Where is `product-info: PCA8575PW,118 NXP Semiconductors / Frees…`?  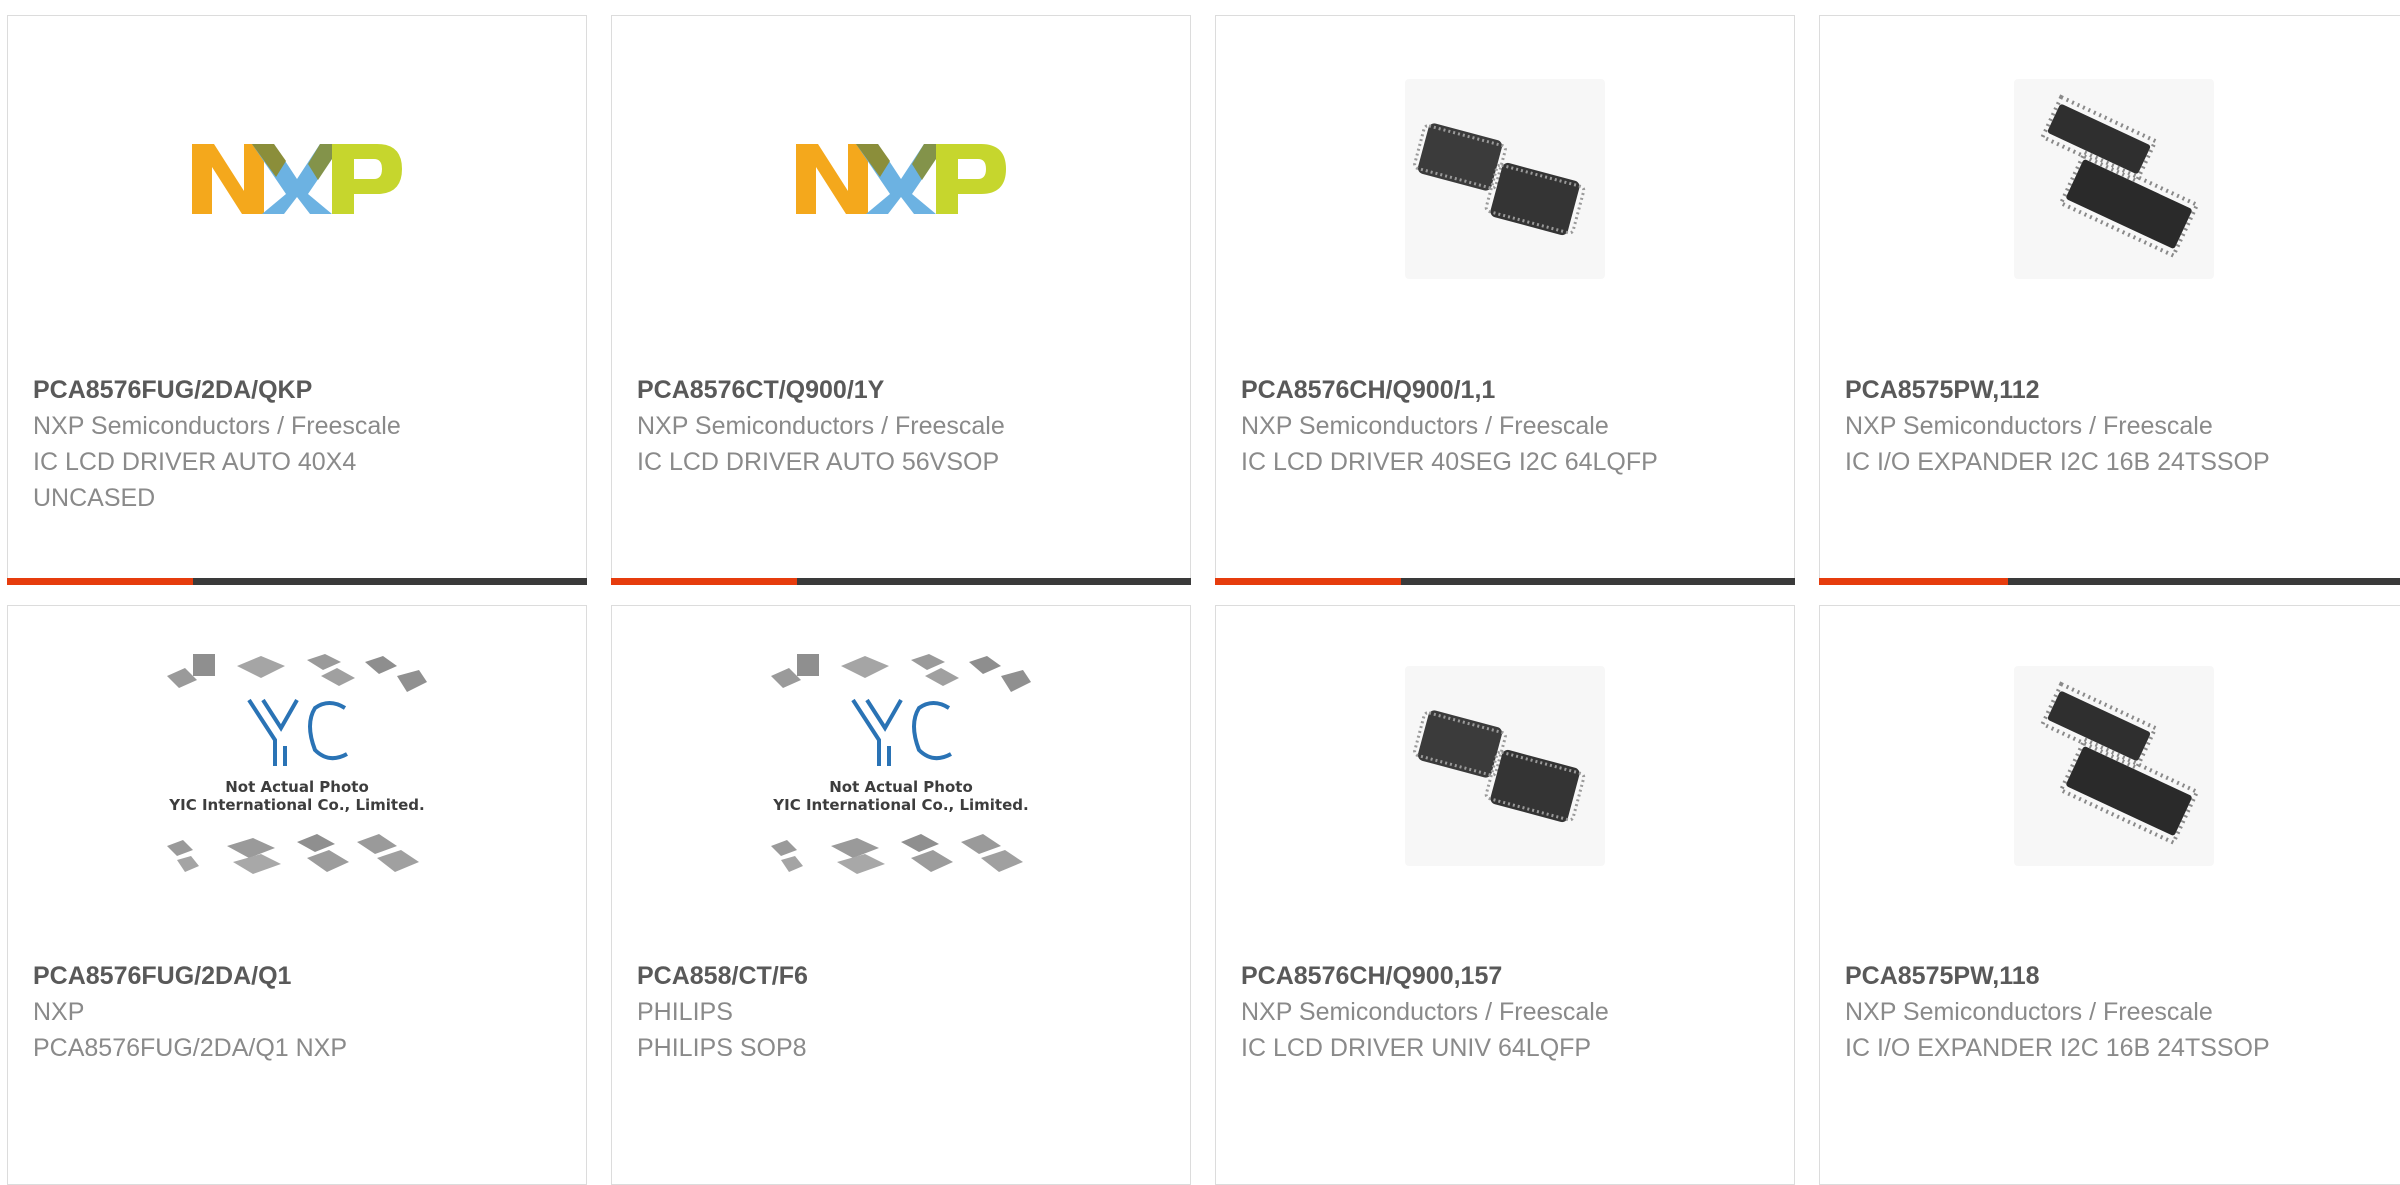 product-info: PCA8575PW,118 NXP Semiconductors / Frees… is located at coordinates (2116, 1012).